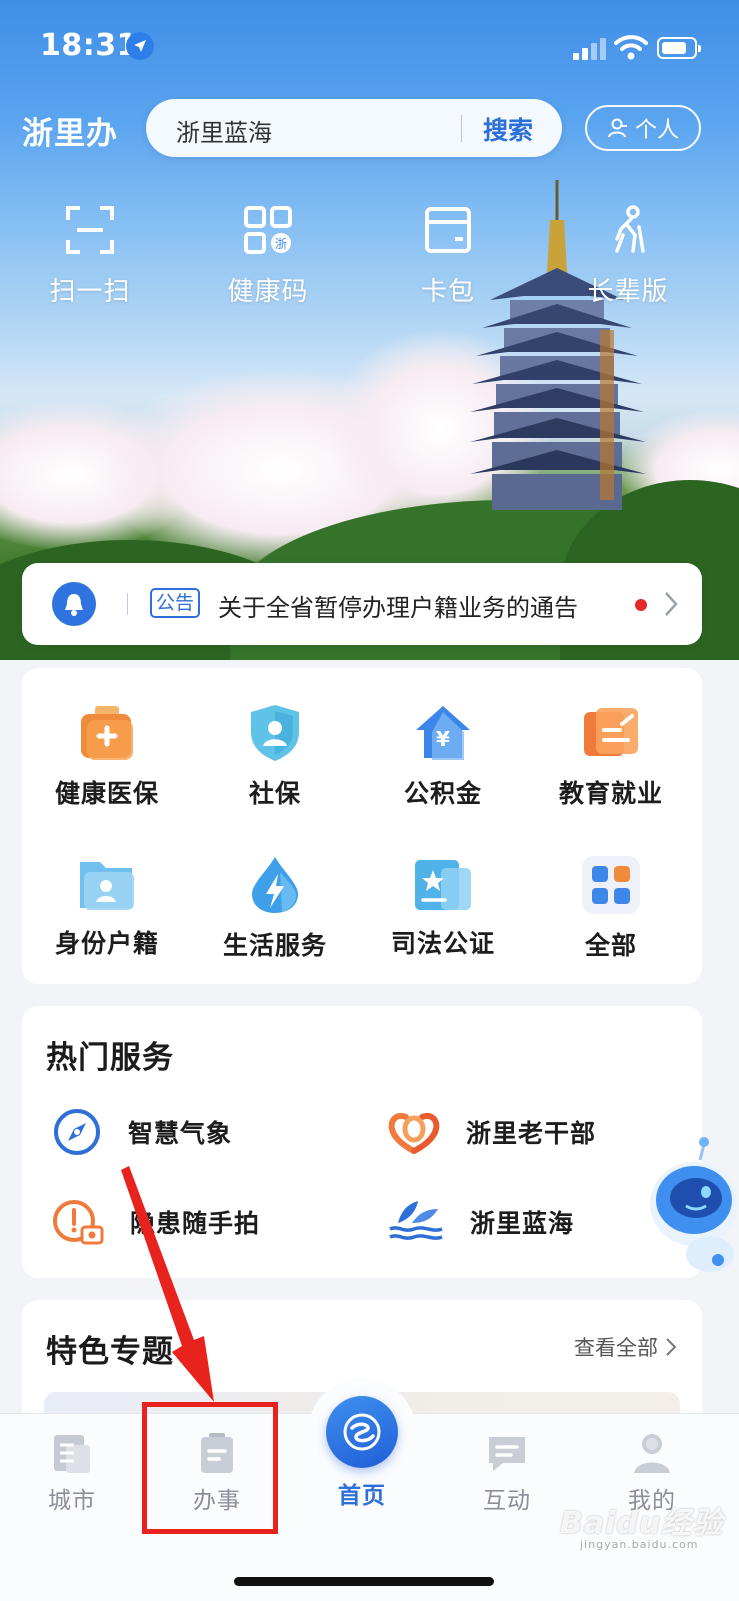 This screenshot has width=739, height=1601. Describe the element at coordinates (362, 1432) in the screenshot. I see `home-logo-icon` at that location.